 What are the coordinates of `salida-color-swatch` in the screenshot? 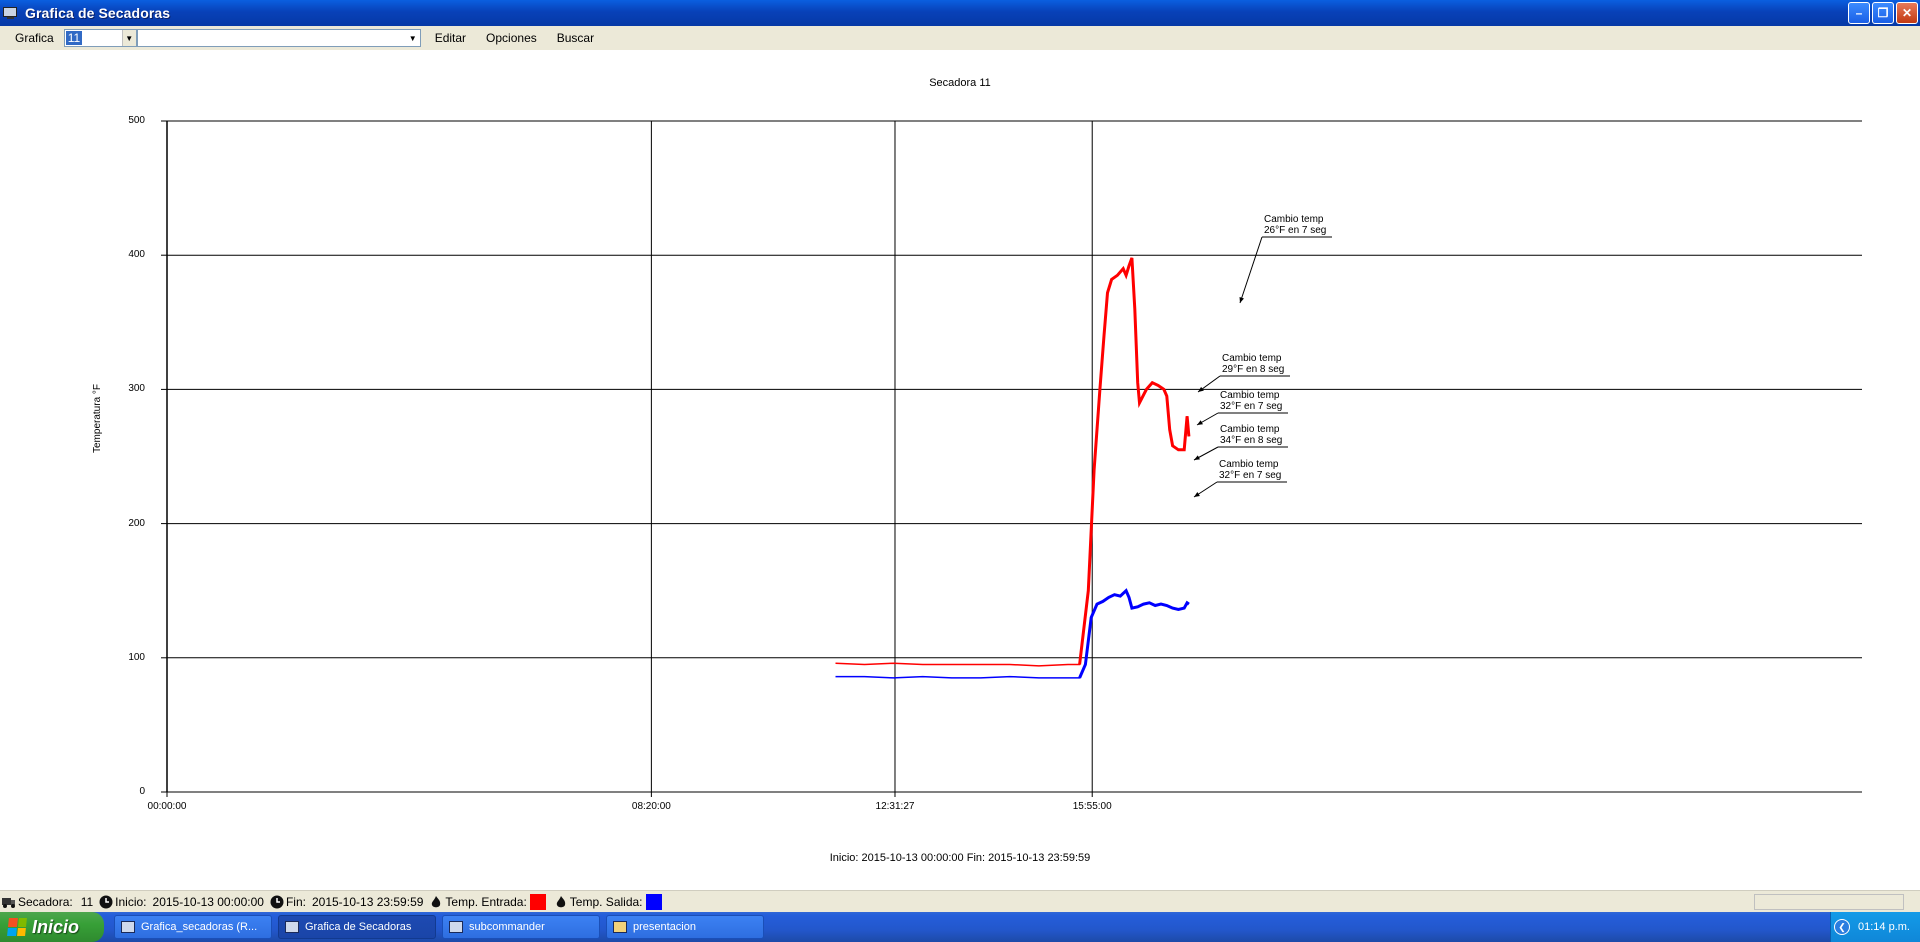 It's located at (653, 901).